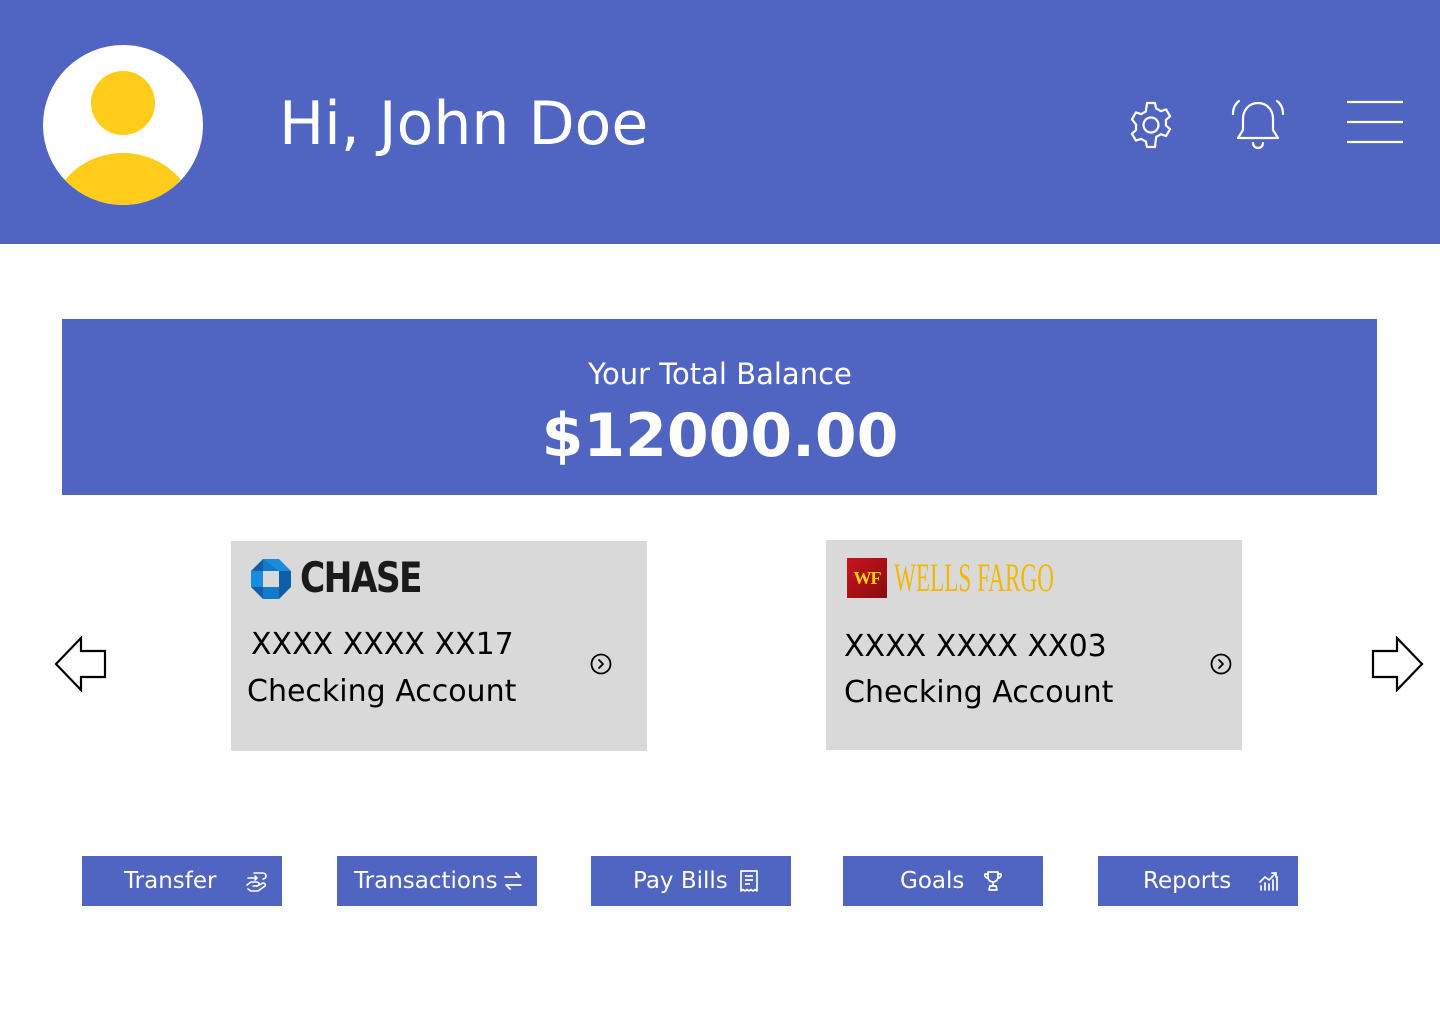 This screenshot has width=1440, height=1024. I want to click on hand-transfer-icon, so click(257, 881).